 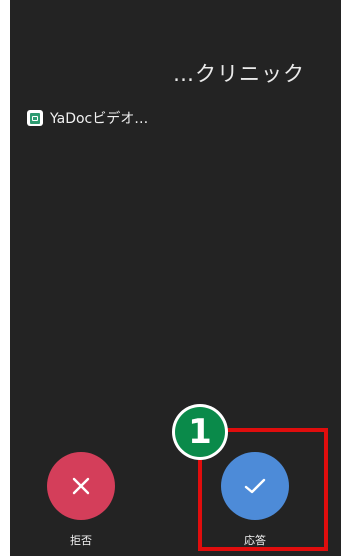 I want to click on caller-name: …クリニック, so click(x=239, y=74).